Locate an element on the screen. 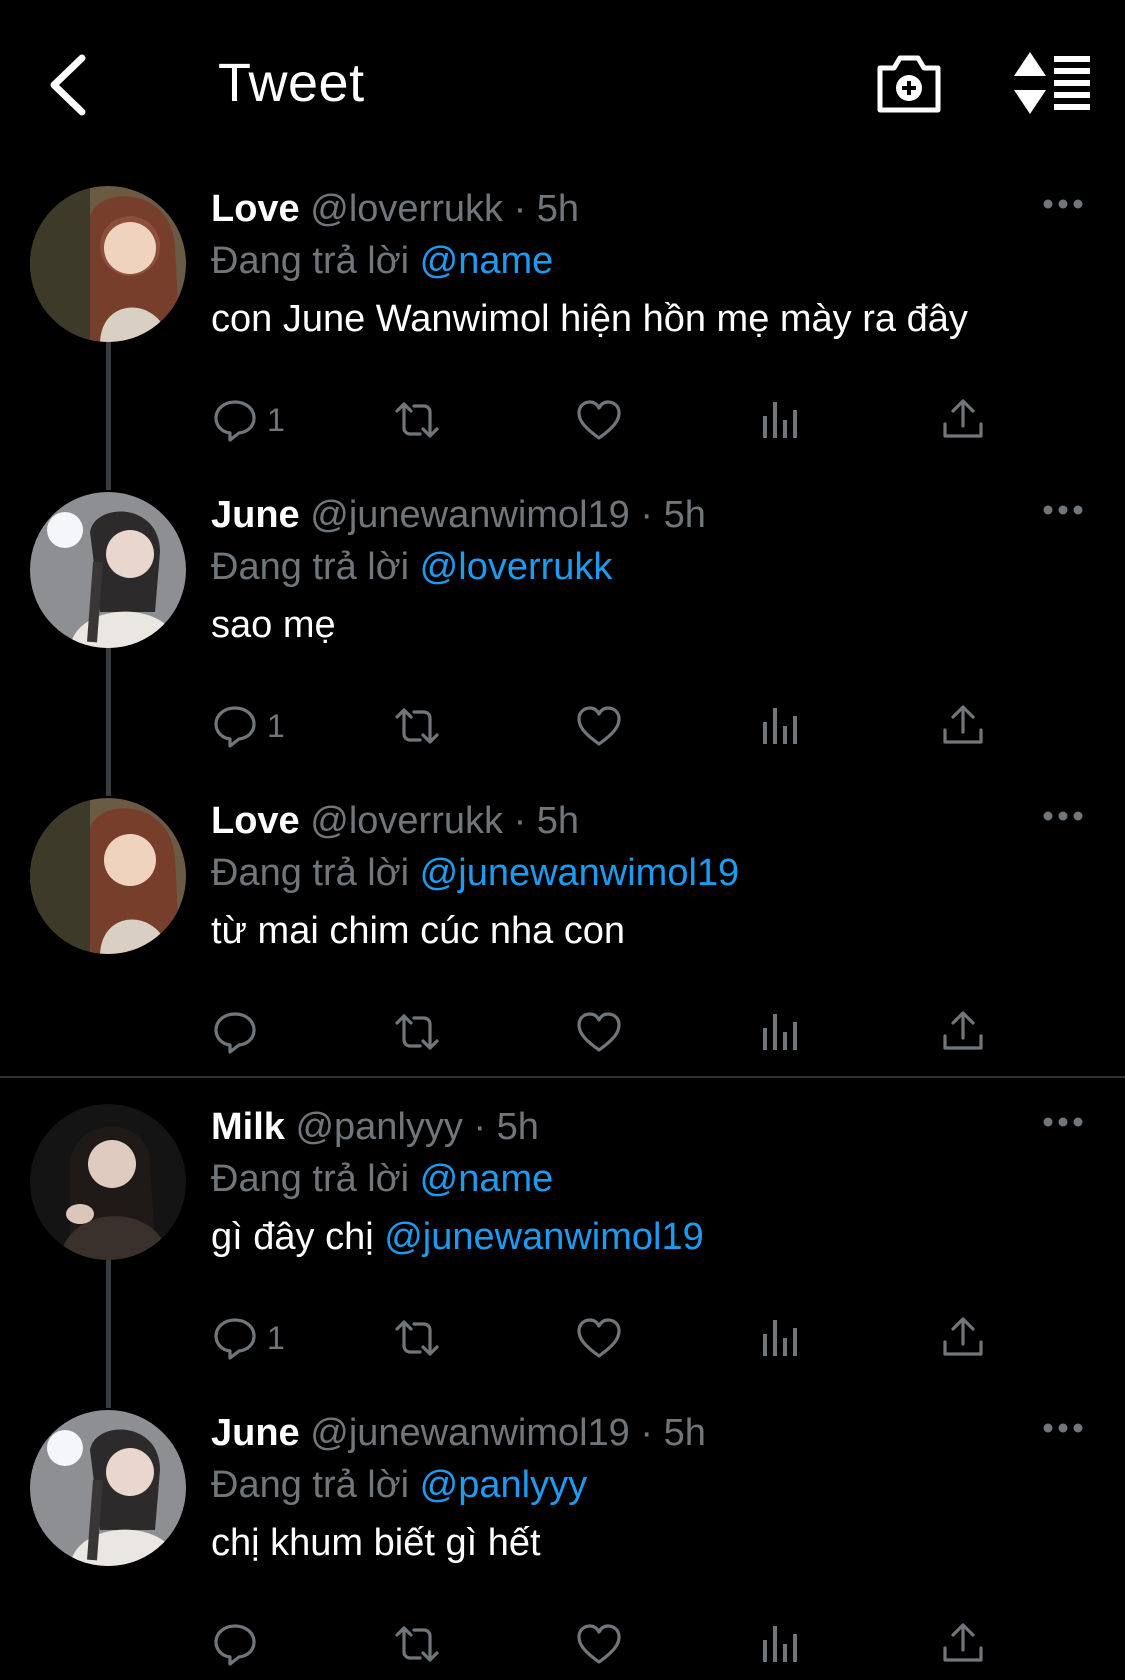  back-chevron-icon is located at coordinates (70, 85).